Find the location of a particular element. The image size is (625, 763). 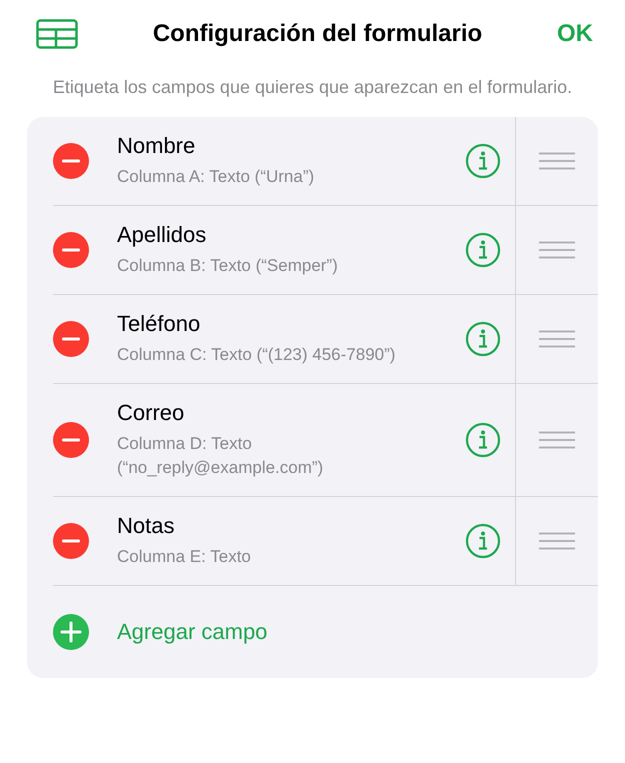

field-name: Apellidos is located at coordinates (162, 235).